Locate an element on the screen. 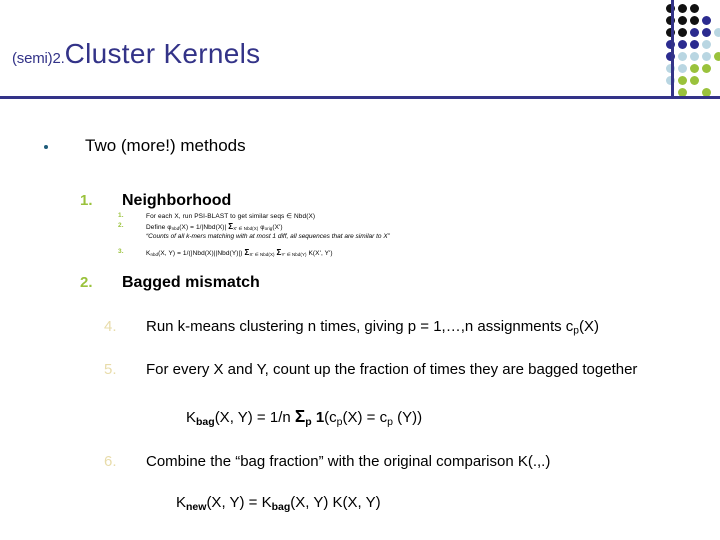 The height and width of the screenshot is (540, 720). section-label: Neighborhood is located at coordinates (177, 200).